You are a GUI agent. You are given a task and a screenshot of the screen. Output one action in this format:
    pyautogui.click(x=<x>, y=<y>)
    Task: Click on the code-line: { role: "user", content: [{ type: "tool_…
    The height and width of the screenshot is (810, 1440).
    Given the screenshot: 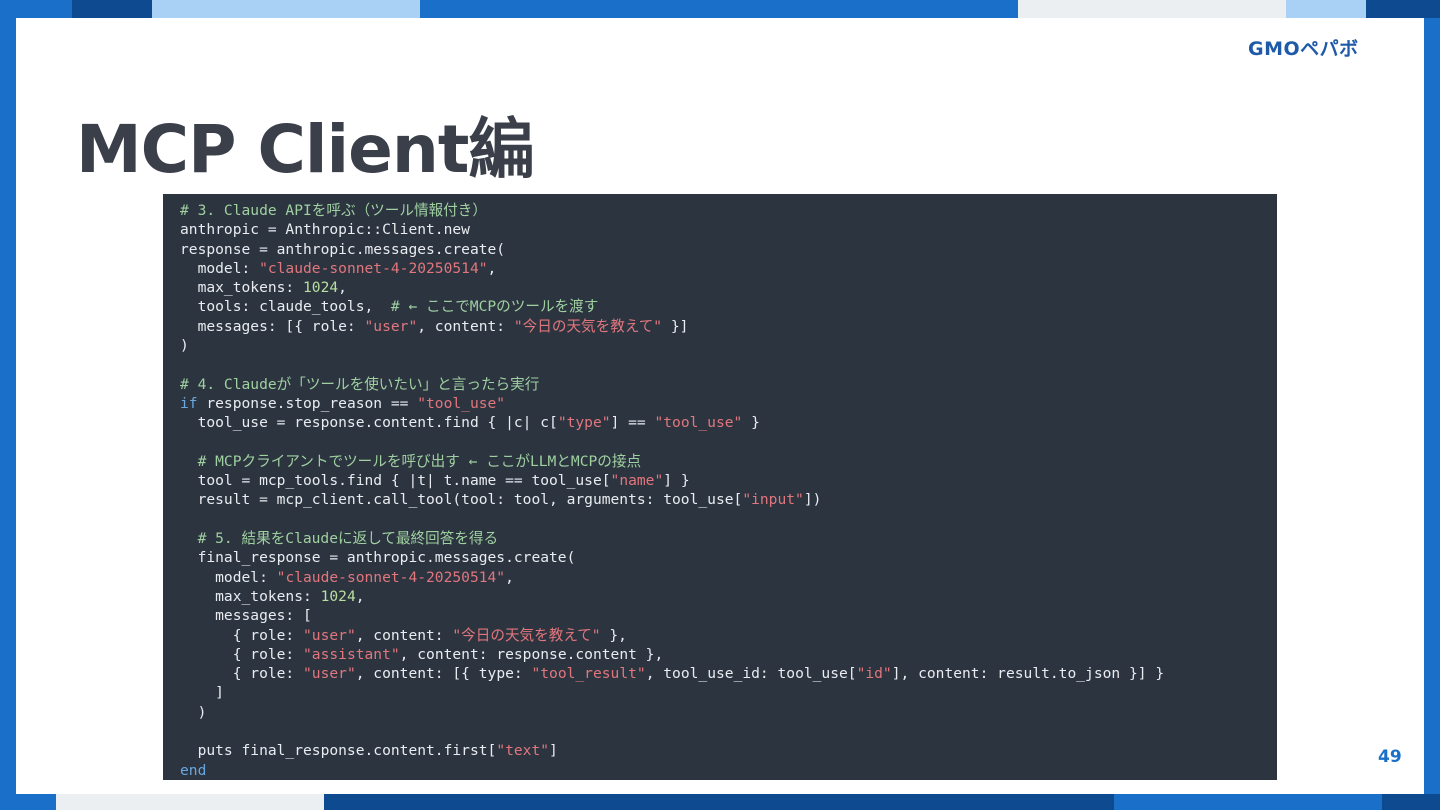 What is the action you would take?
    pyautogui.click(x=672, y=673)
    